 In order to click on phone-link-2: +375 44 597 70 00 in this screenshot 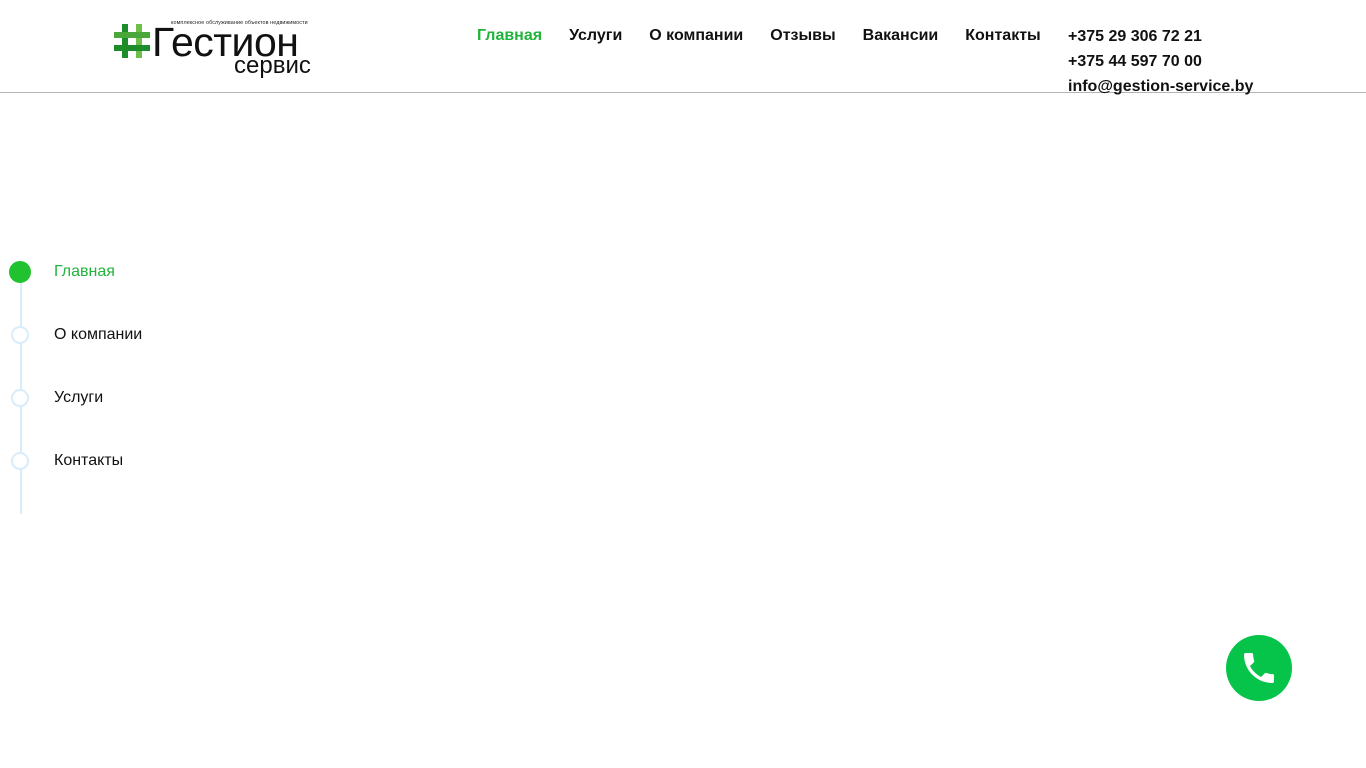, I will do `click(1160, 61)`.